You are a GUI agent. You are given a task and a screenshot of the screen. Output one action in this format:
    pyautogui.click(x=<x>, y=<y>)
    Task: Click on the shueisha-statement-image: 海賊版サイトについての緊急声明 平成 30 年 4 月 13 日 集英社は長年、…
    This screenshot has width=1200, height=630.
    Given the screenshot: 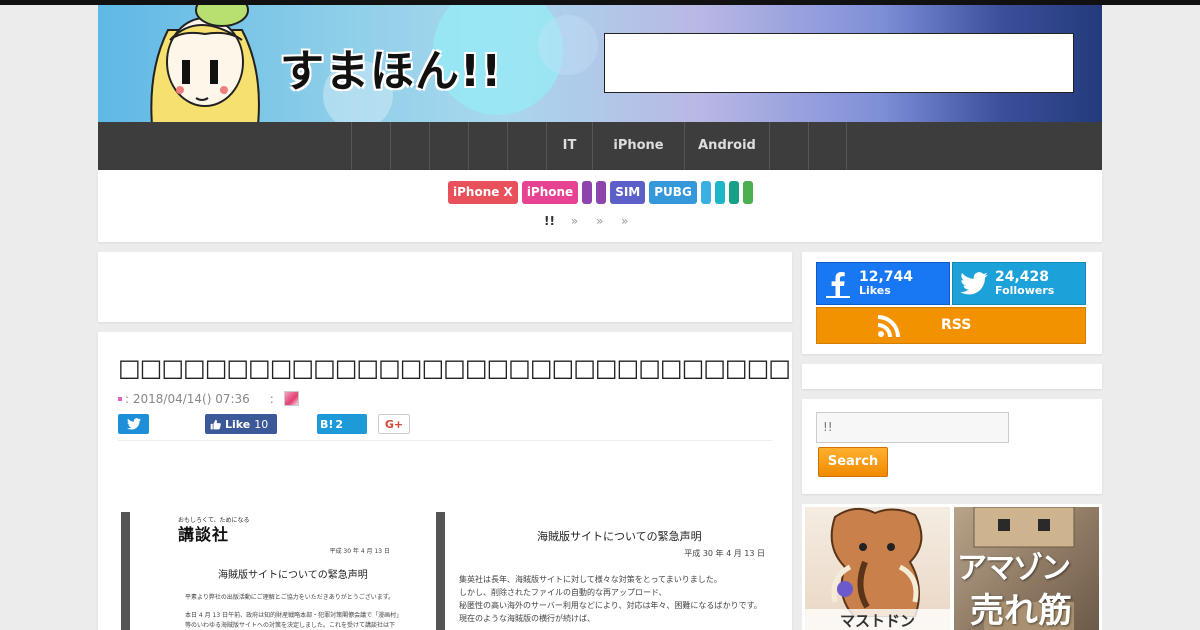 What is the action you would take?
    pyautogui.click(x=614, y=571)
    